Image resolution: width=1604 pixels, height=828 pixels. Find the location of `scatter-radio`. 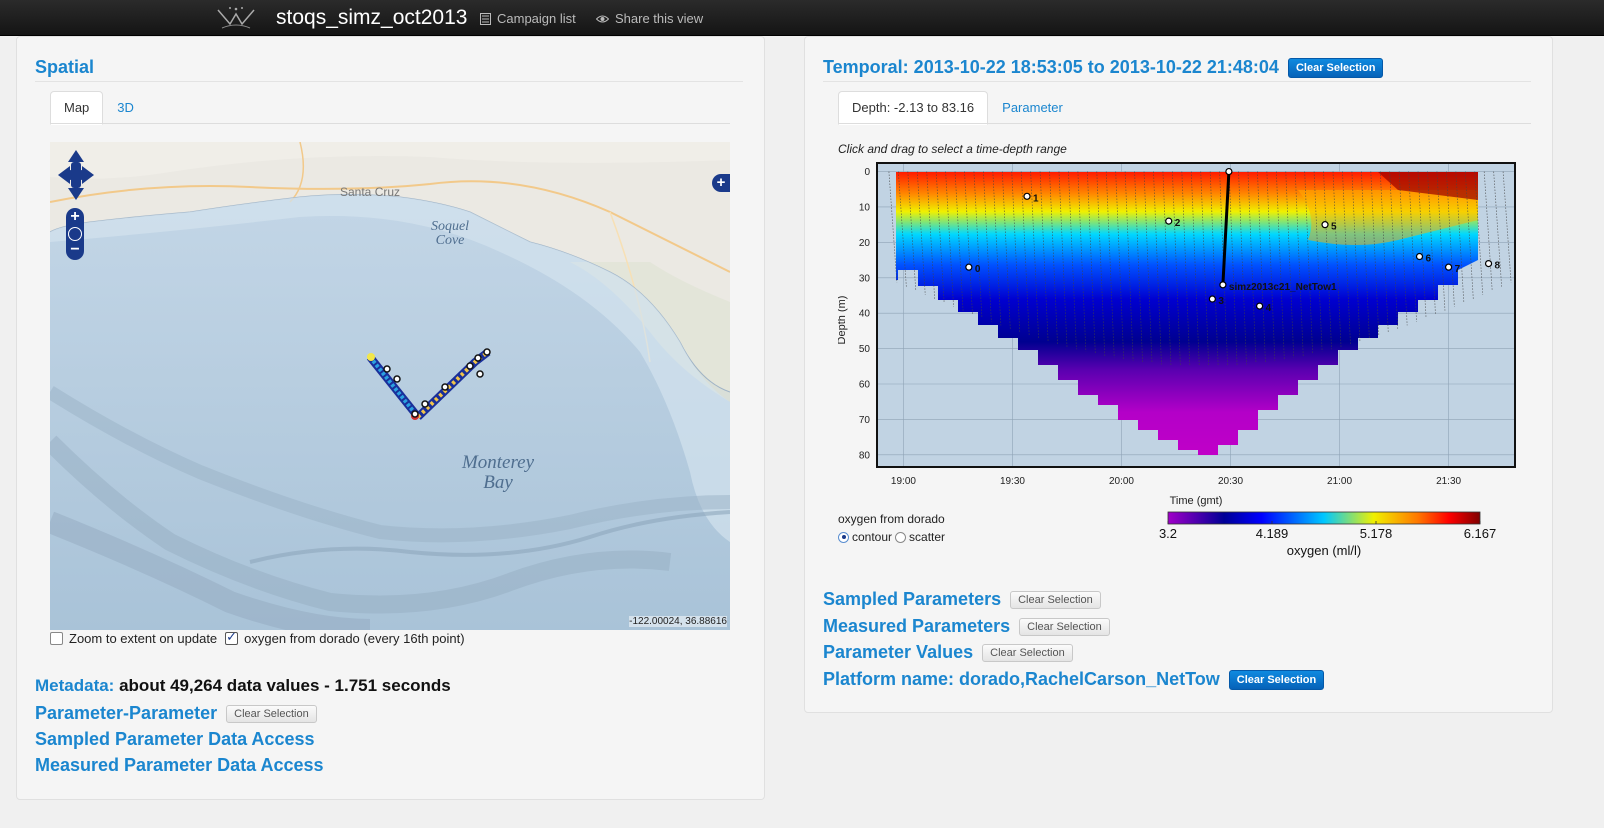

scatter-radio is located at coordinates (901, 537).